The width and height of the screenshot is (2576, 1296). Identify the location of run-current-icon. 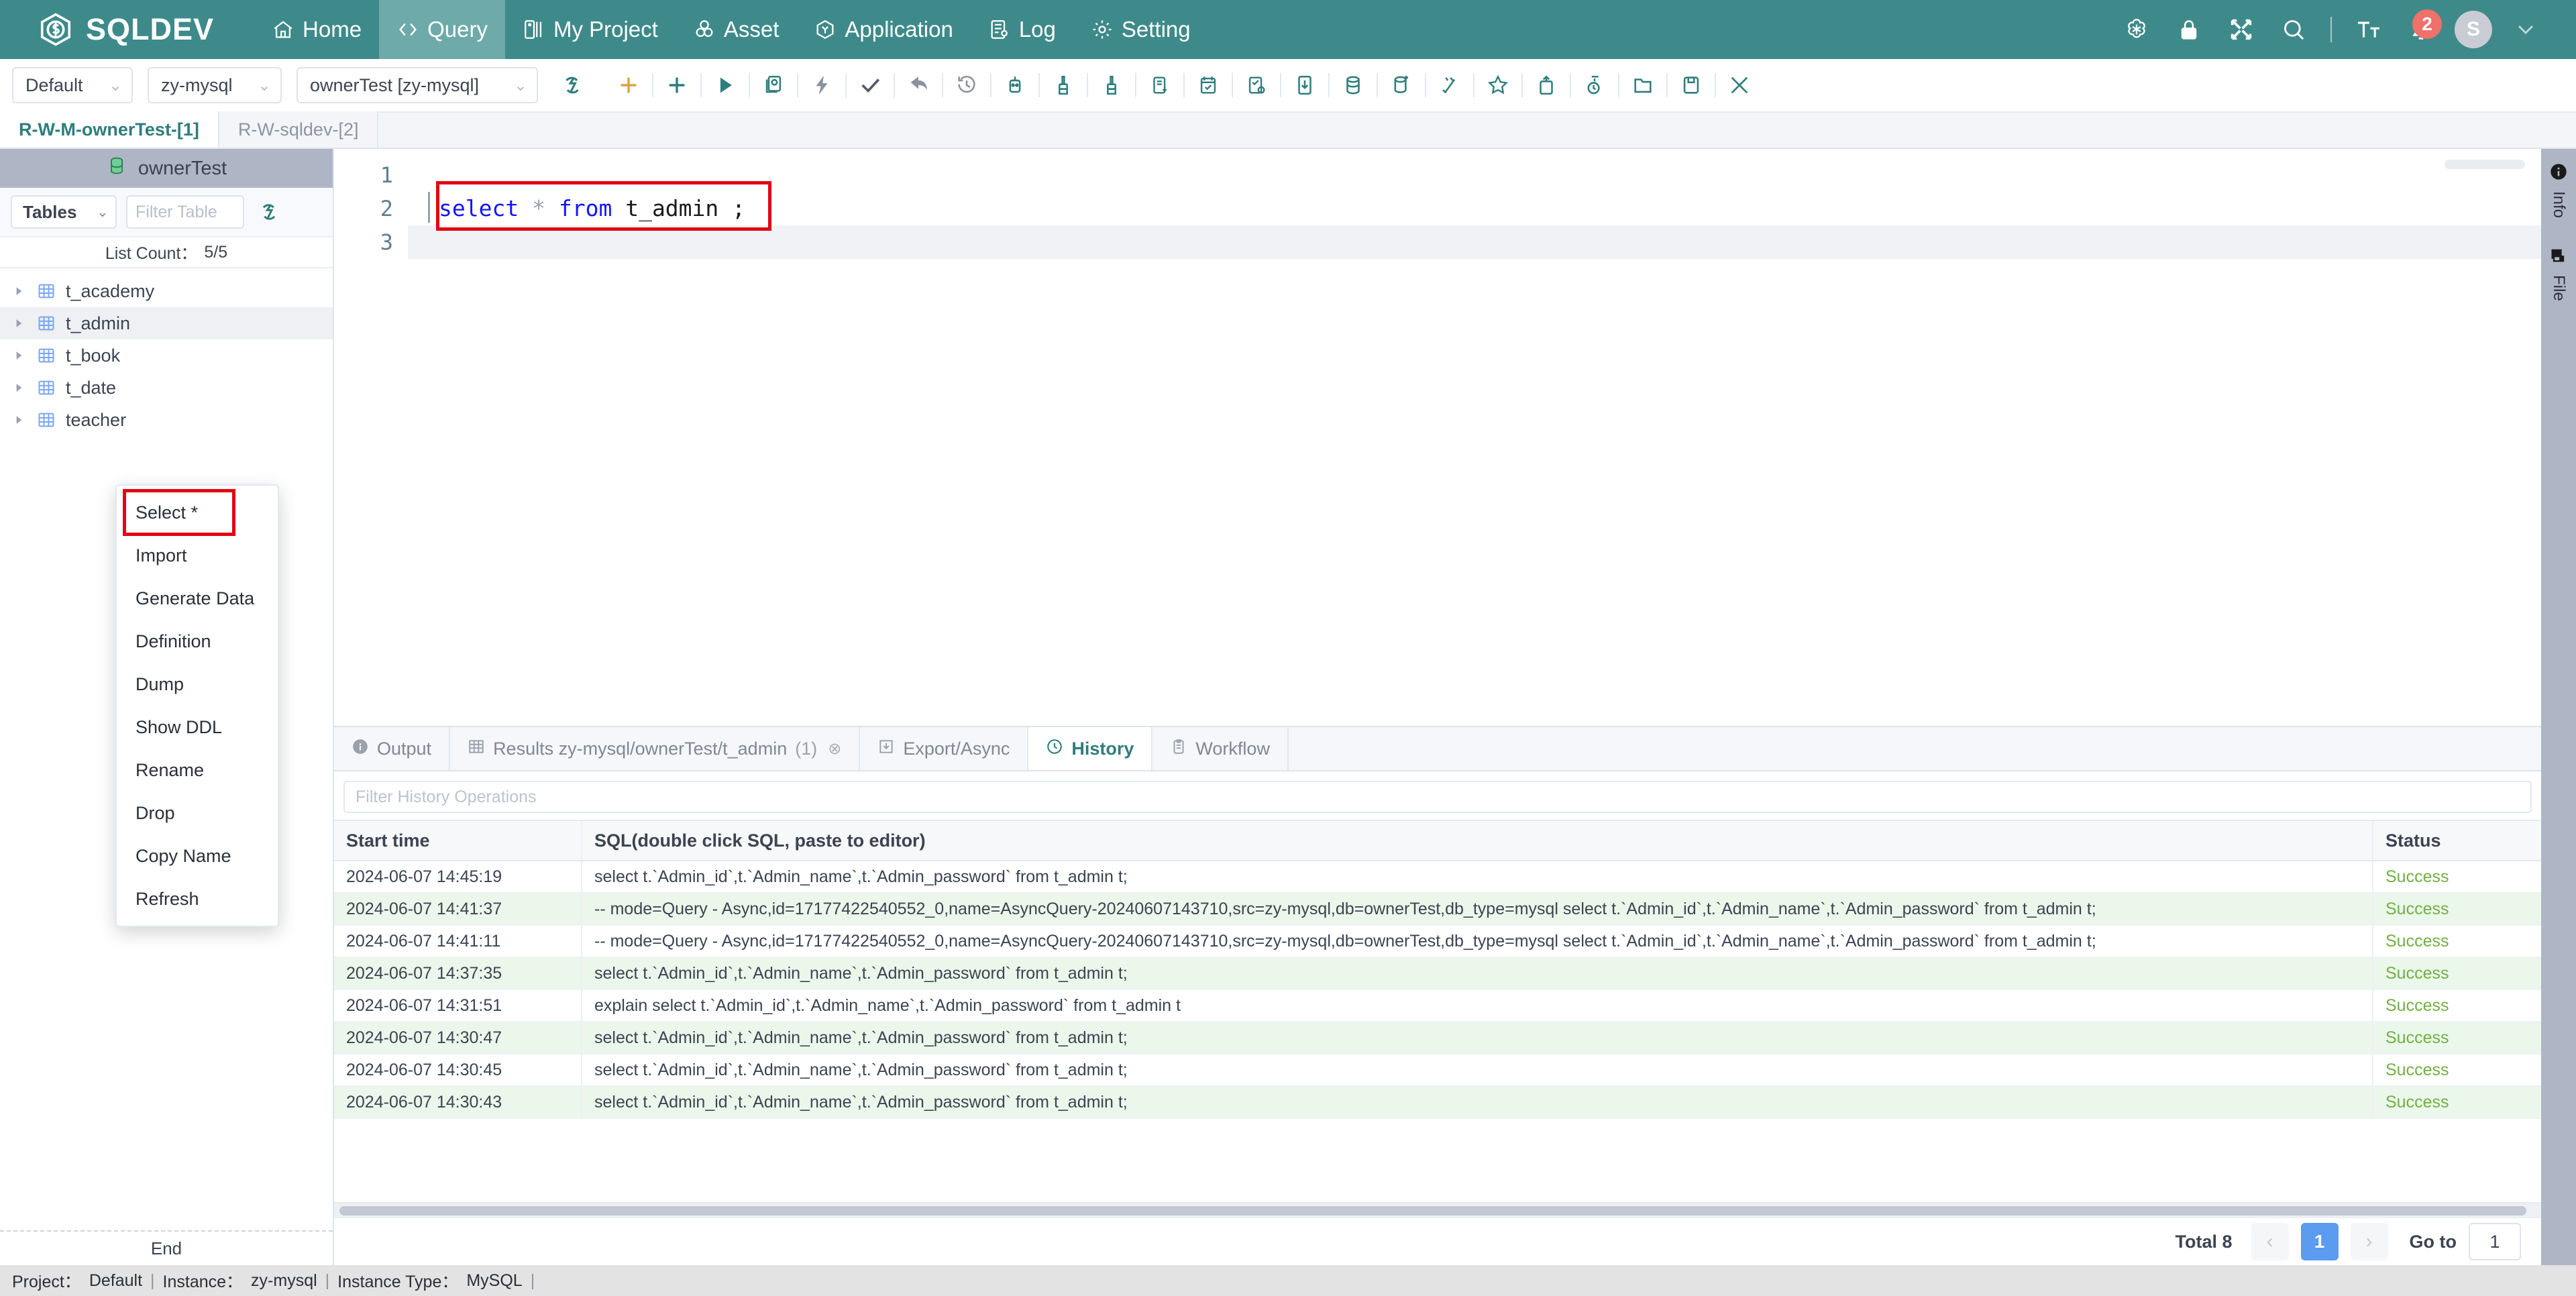
(821, 85).